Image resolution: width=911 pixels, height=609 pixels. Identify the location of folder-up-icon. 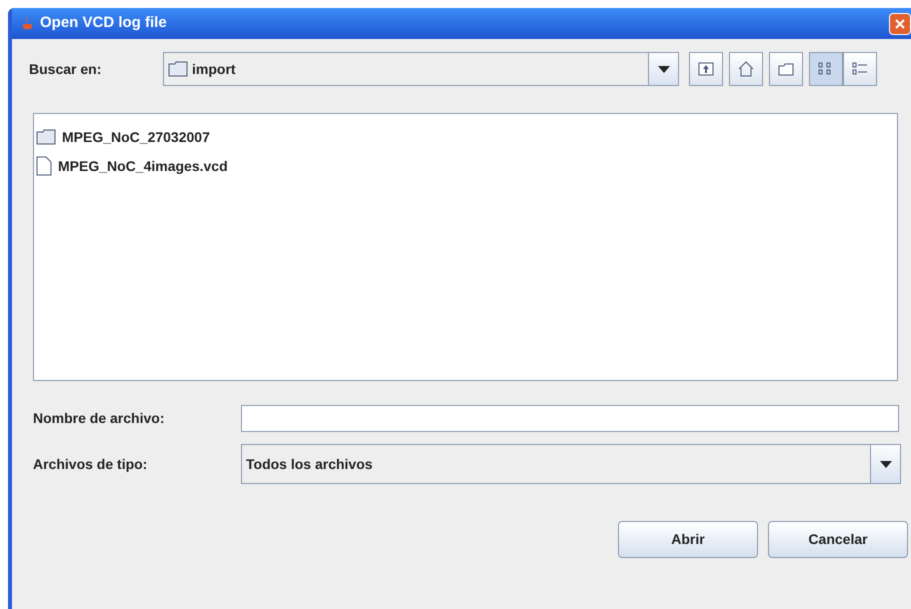
(706, 69).